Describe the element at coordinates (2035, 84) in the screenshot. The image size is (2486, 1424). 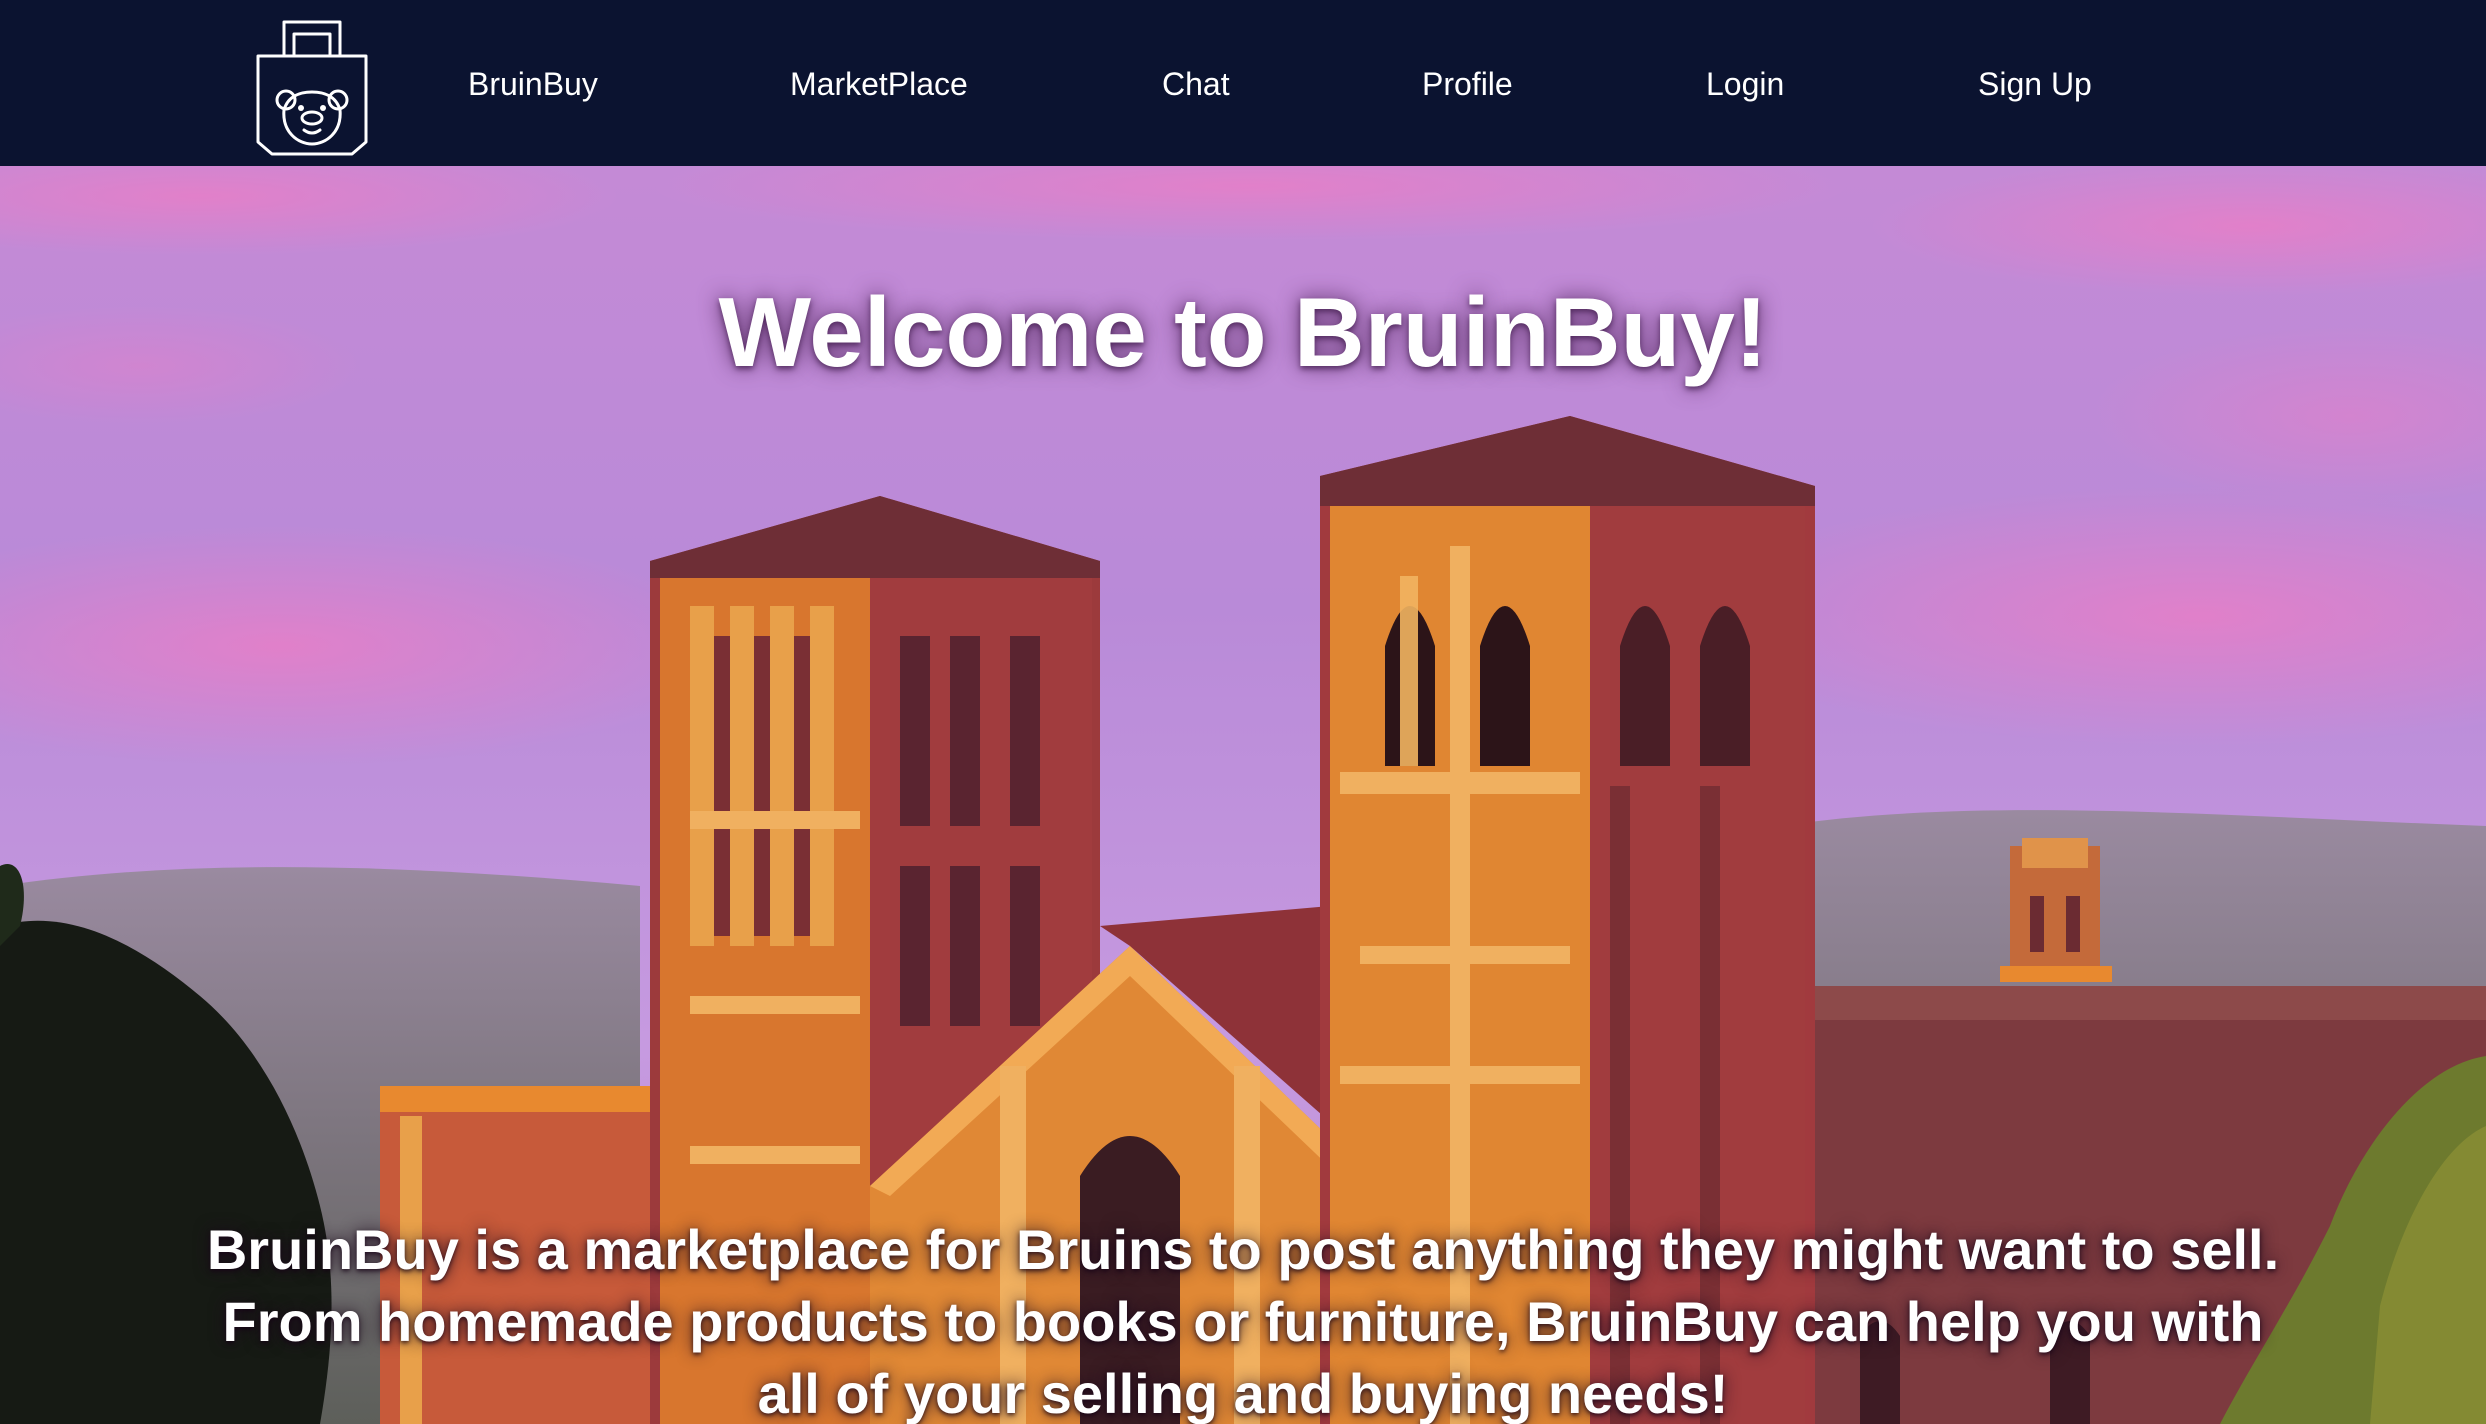
I see `nav-link-sign-up: Sign Up` at that location.